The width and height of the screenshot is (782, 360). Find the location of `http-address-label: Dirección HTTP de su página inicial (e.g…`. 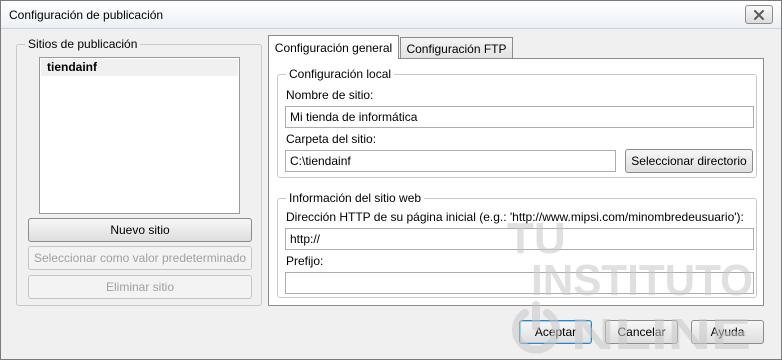

http-address-label: Dirección HTTP de su página inicial (e.g… is located at coordinates (515, 217).